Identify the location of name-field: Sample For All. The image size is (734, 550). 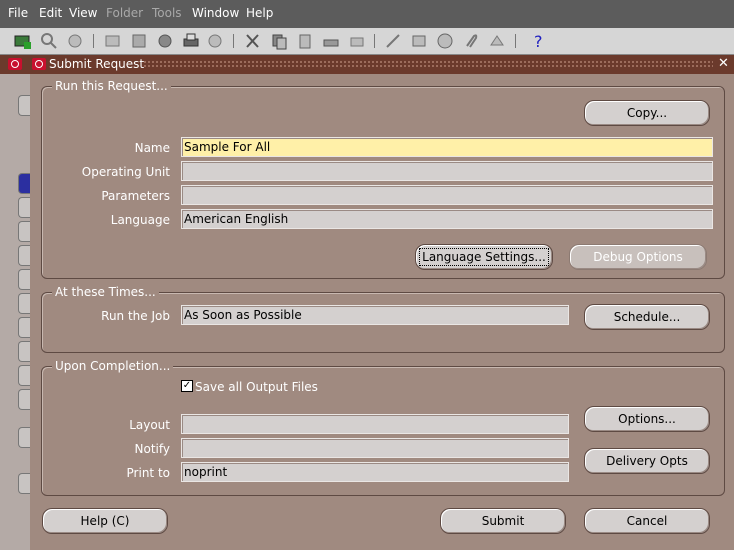
(447, 147).